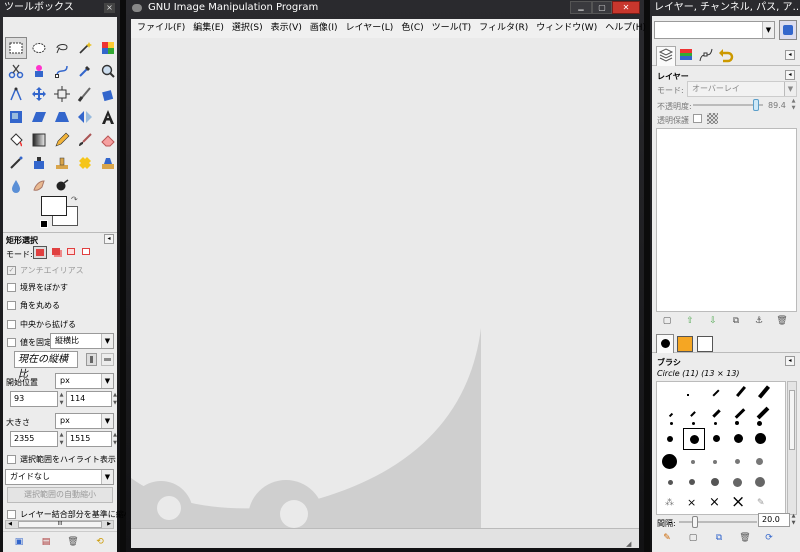 The width and height of the screenshot is (800, 552). Describe the element at coordinates (719, 538) in the screenshot. I see `duplicate-brush-icon: ⧉` at that location.